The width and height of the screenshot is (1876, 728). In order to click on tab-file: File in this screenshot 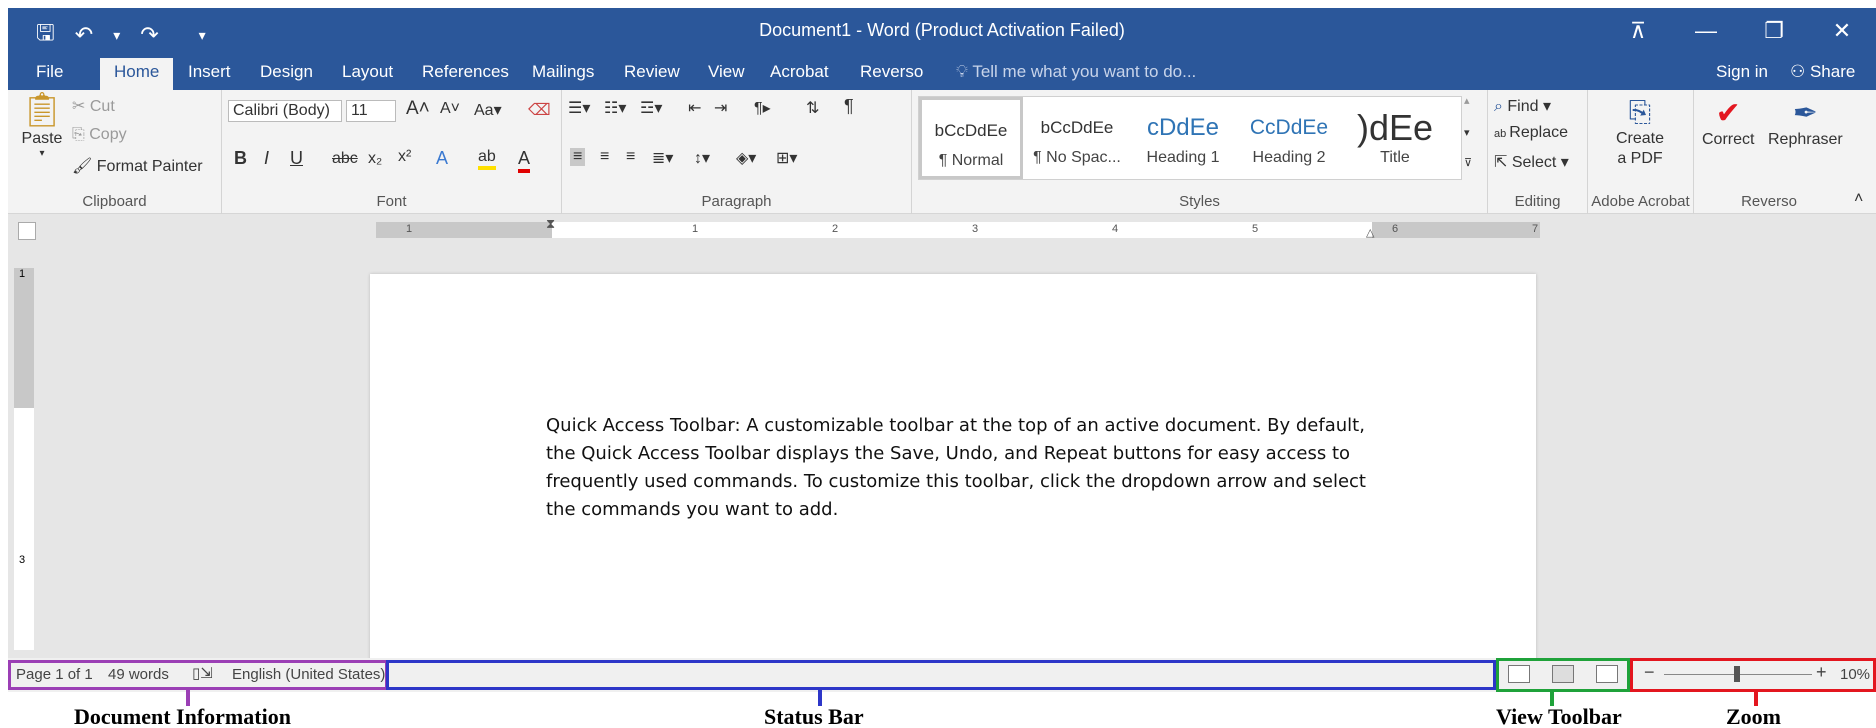, I will do `click(49, 72)`.